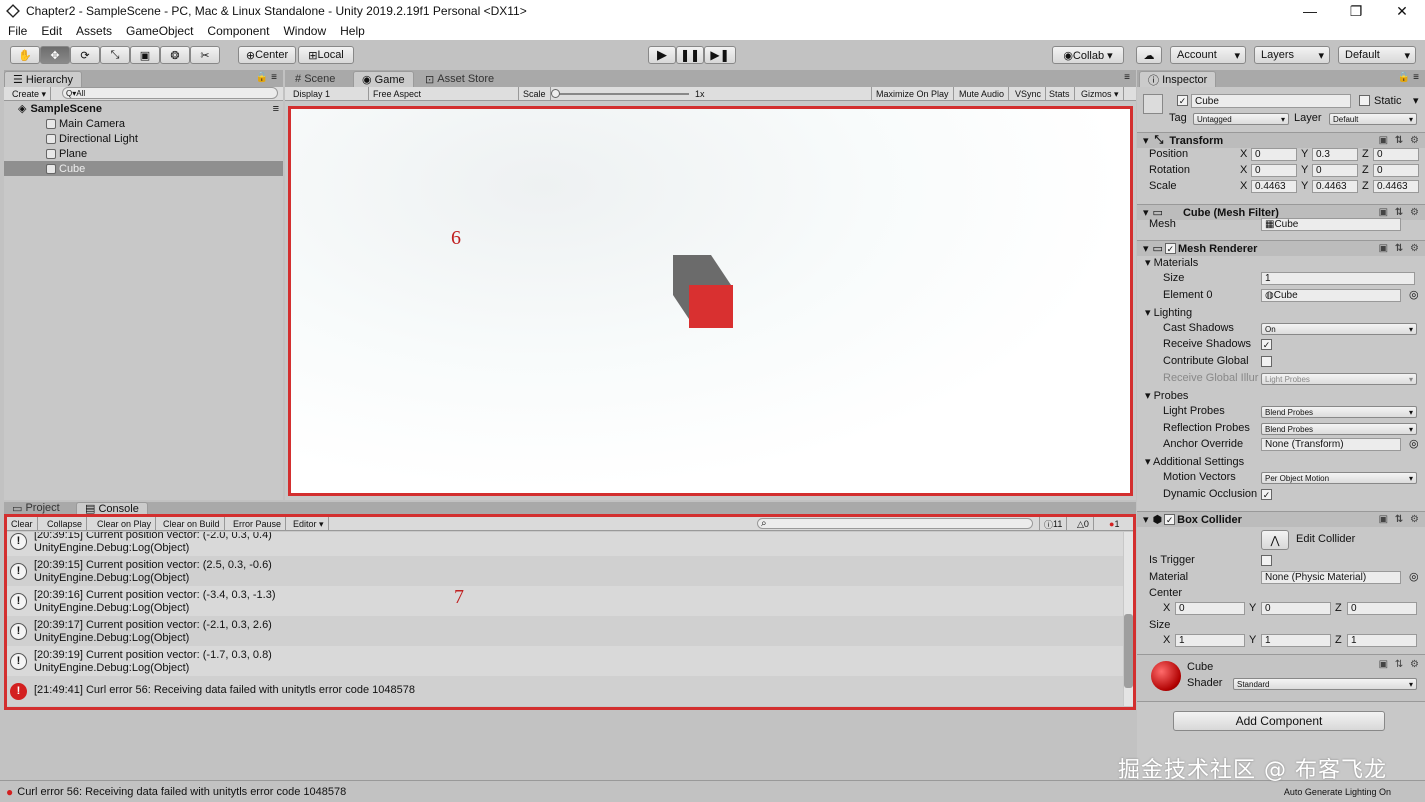 The height and width of the screenshot is (802, 1425). I want to click on play-button: ▶, so click(662, 55).